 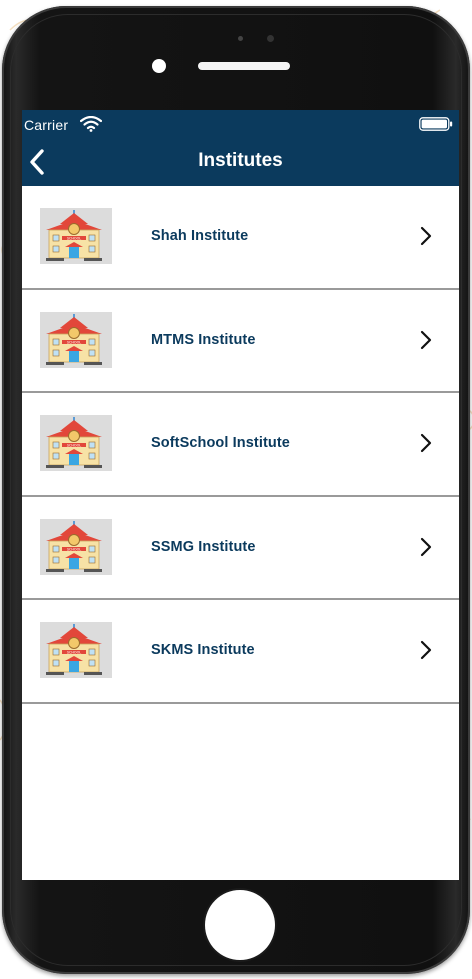 I want to click on institute-name: SSMG Institute, so click(x=203, y=546).